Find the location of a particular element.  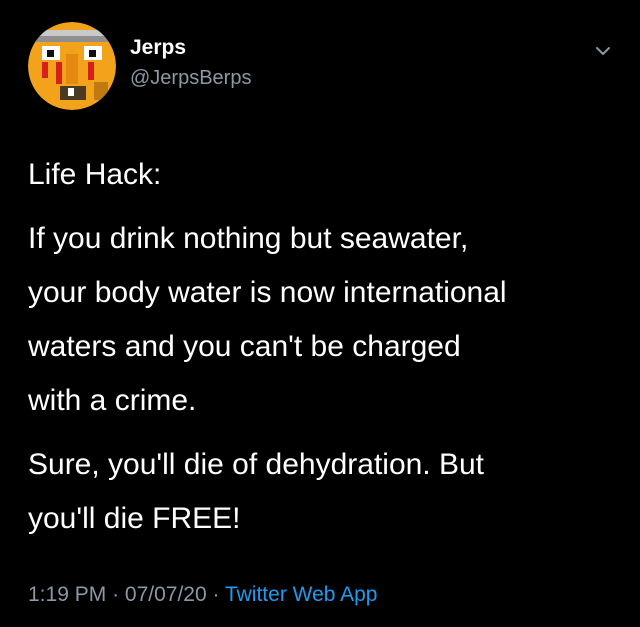

tweet-meta: 1:19 PM · 07/07/20 · Twitter Web App is located at coordinates (203, 595).